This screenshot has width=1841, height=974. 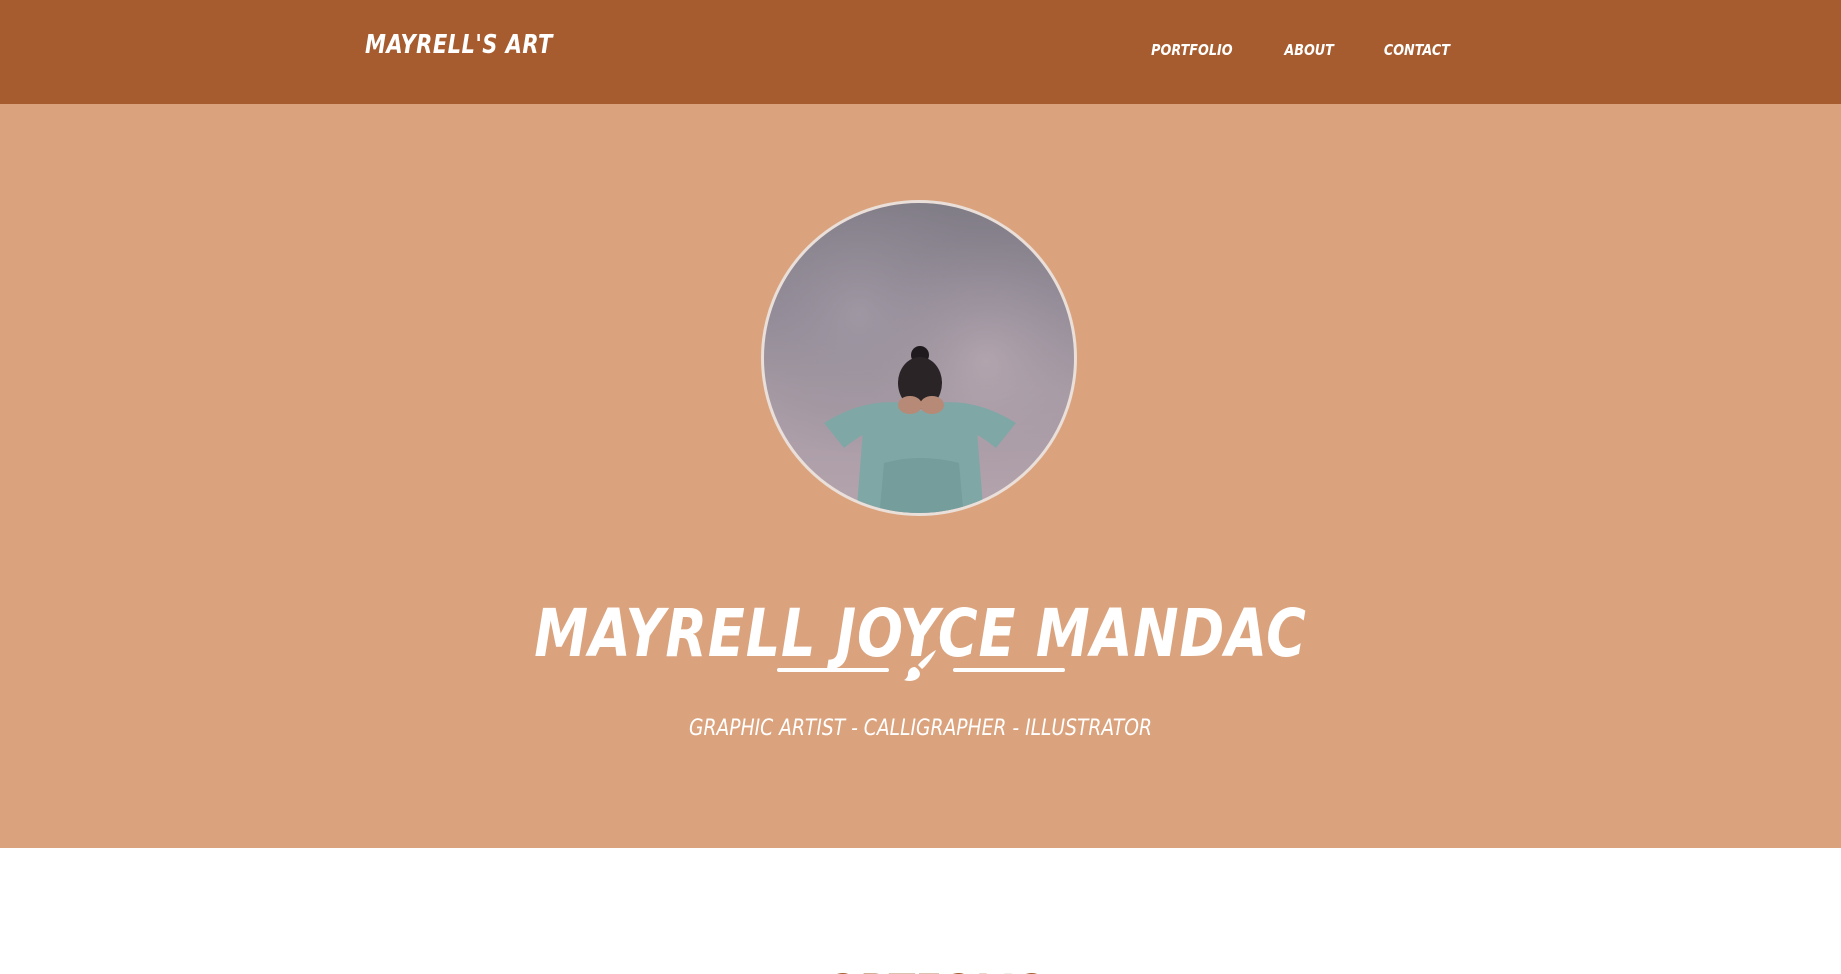 What do you see at coordinates (1009, 670) in the screenshot?
I see `divider-line-right` at bounding box center [1009, 670].